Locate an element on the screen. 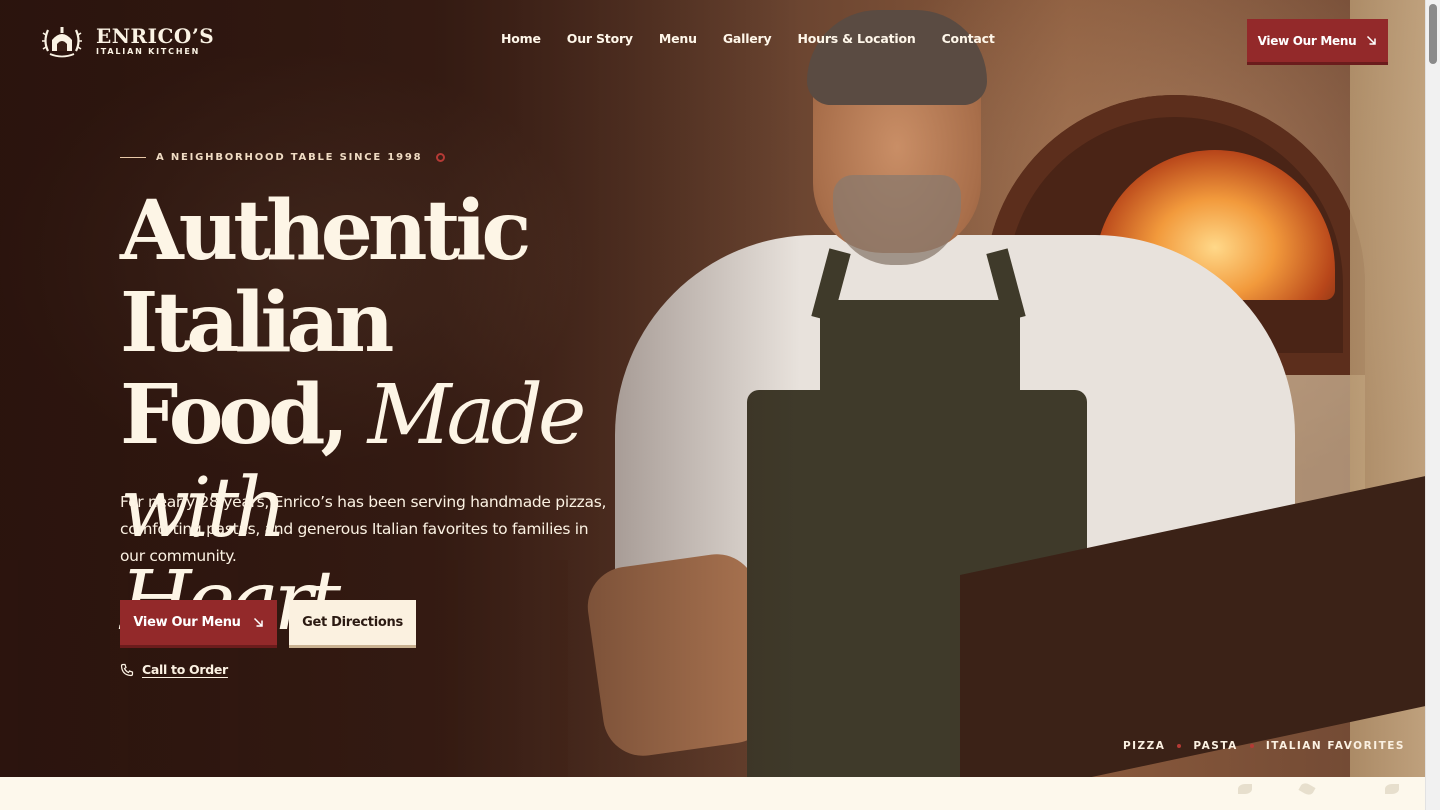  headline-line-1: Authentic Italian is located at coordinates (325, 277).